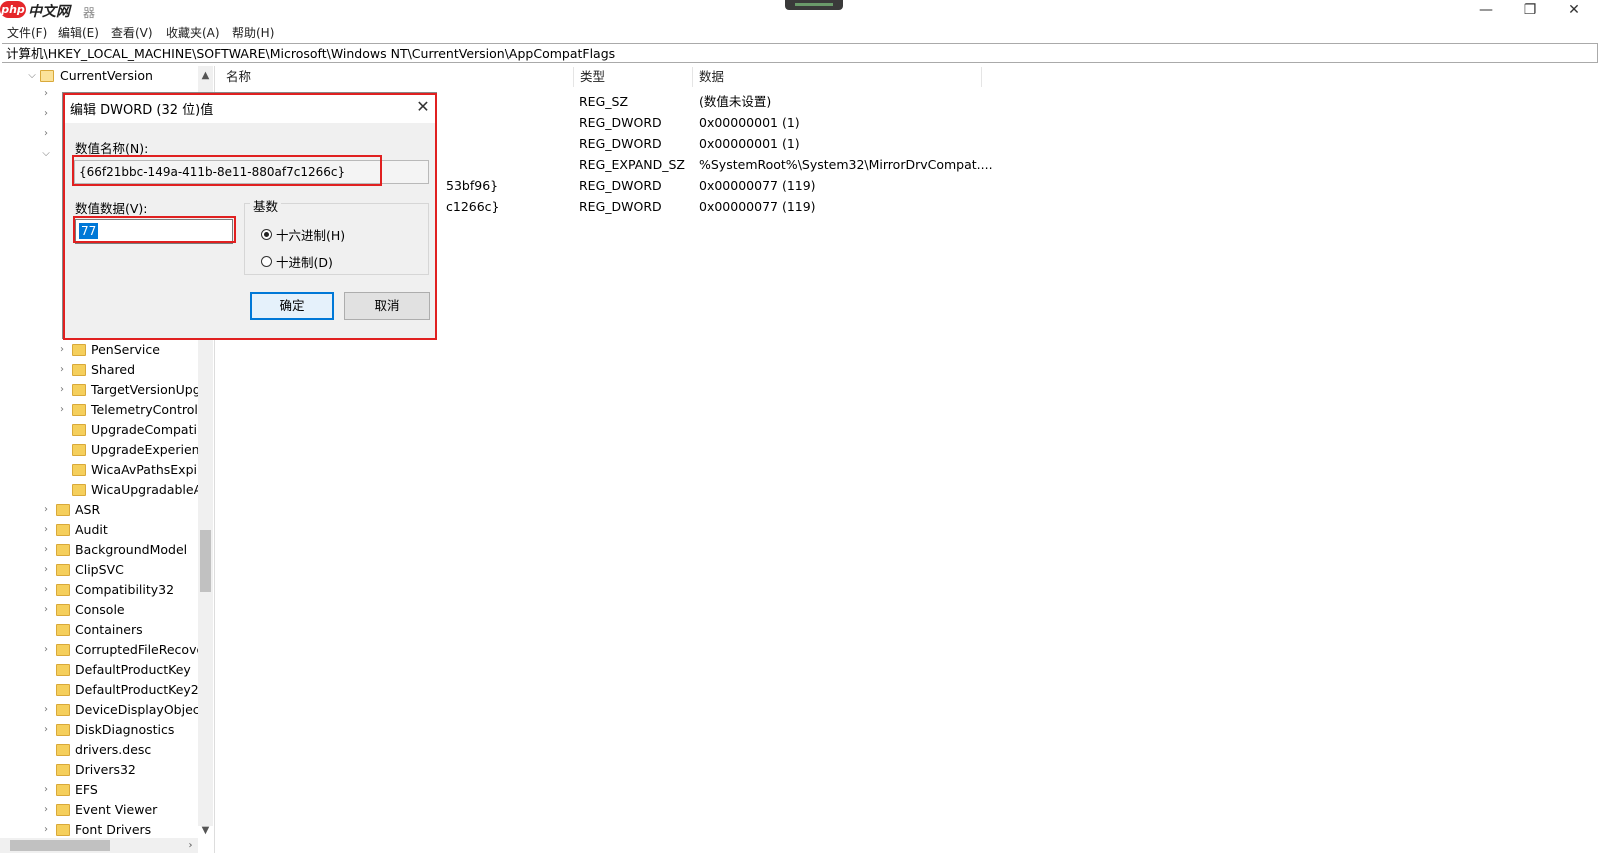  Describe the element at coordinates (105, 769) in the screenshot. I see `tree-node-label: Drivers32` at that location.